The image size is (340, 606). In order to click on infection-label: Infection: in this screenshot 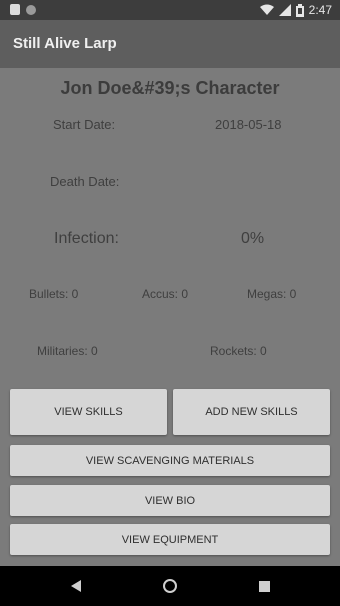, I will do `click(86, 238)`.